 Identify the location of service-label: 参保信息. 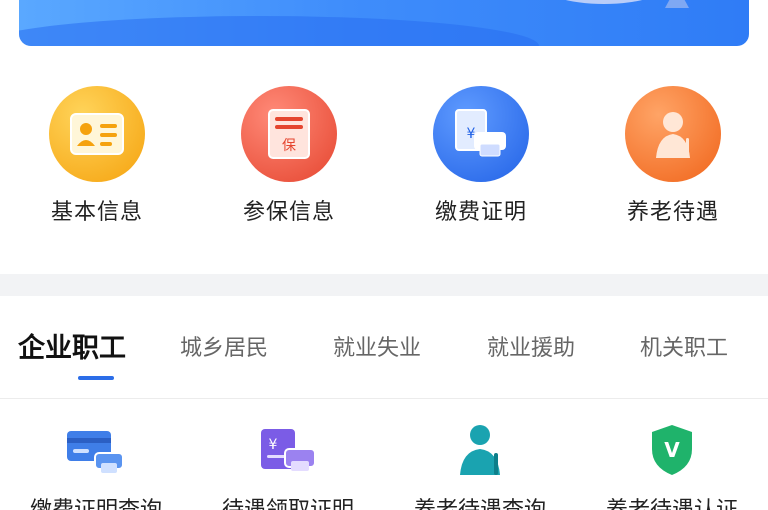
(288, 212).